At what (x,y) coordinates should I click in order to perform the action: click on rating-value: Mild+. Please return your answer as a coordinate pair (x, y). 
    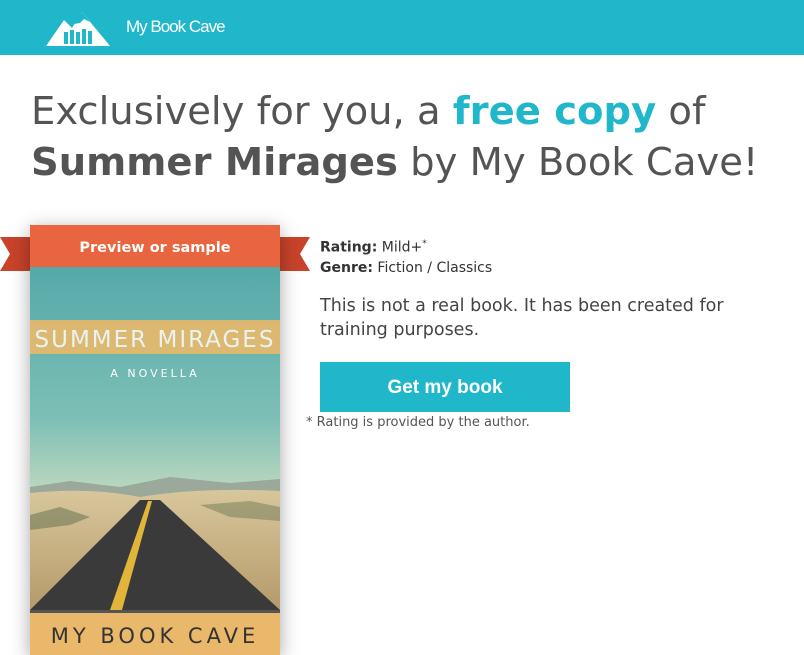
    Looking at the image, I should click on (402, 247).